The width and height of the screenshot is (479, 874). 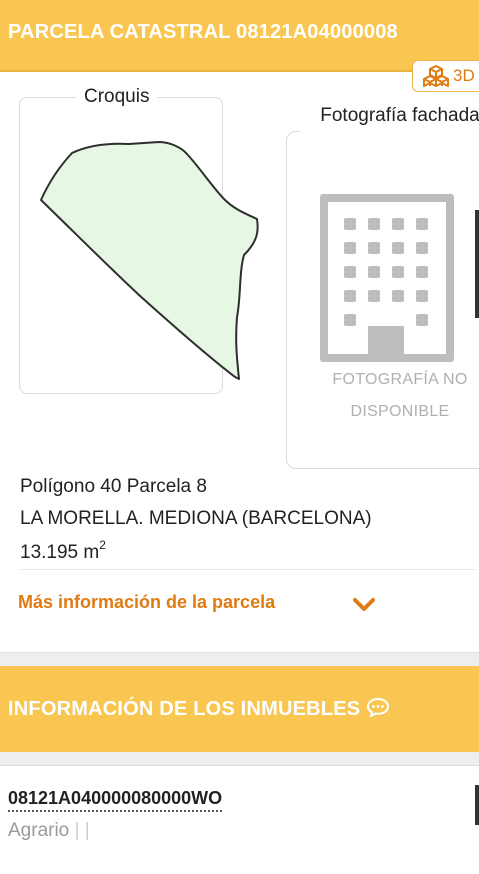 What do you see at coordinates (39, 830) in the screenshot?
I see `property-use-value: Agrario` at bounding box center [39, 830].